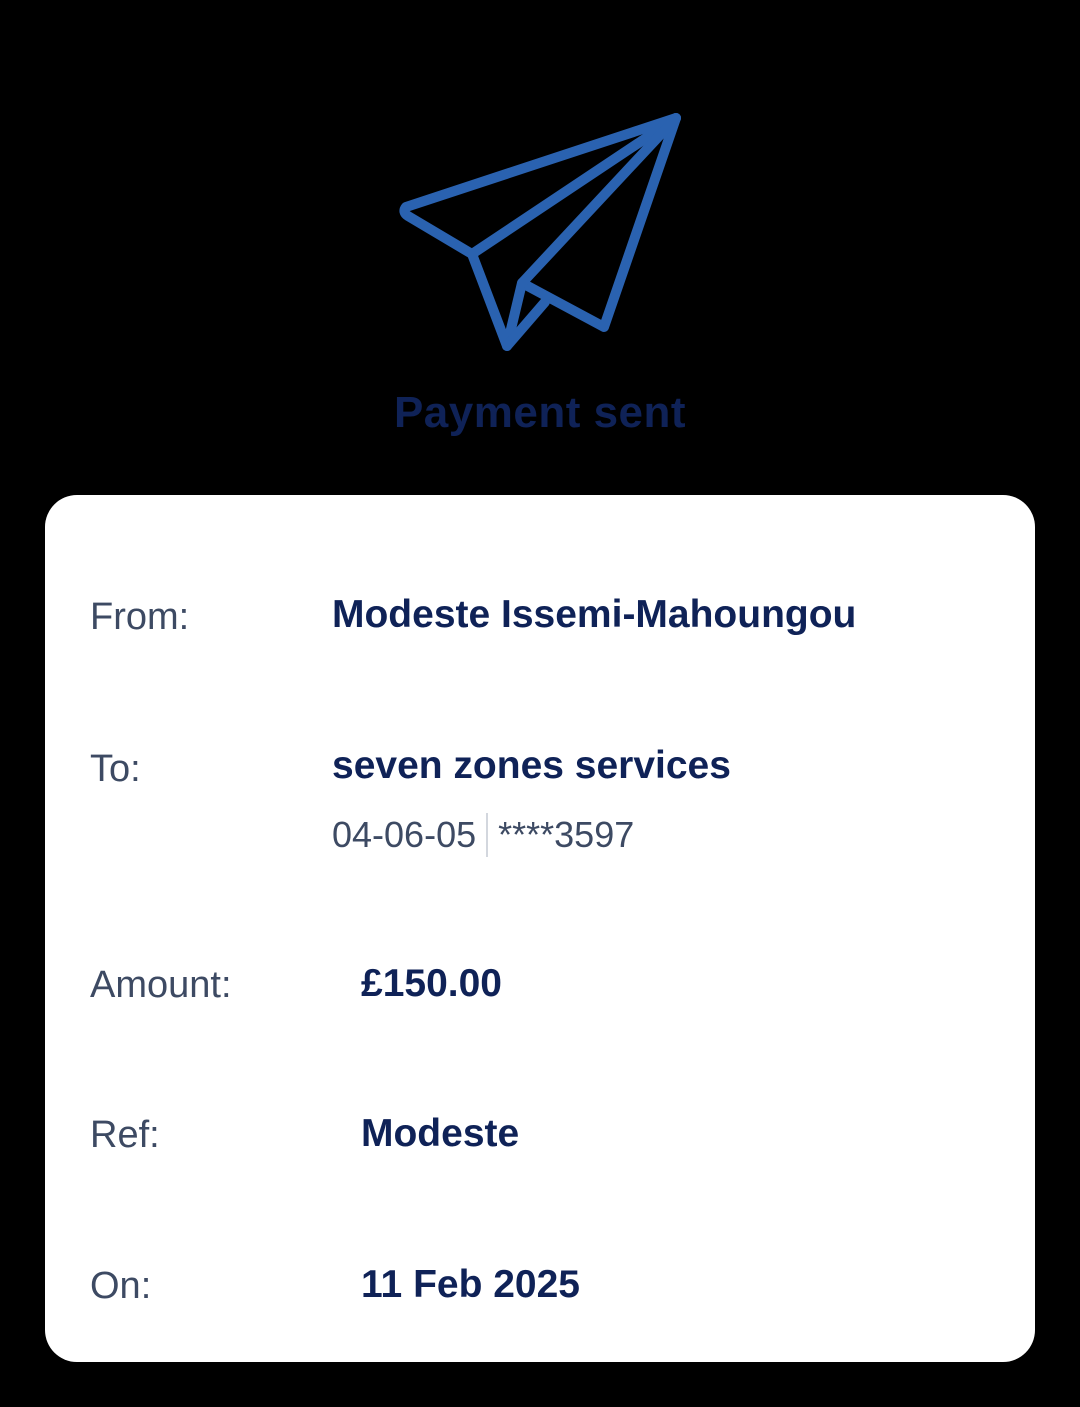 This screenshot has width=1080, height=1407. What do you see at coordinates (125, 1135) in the screenshot?
I see `ref-label: Ref:` at bounding box center [125, 1135].